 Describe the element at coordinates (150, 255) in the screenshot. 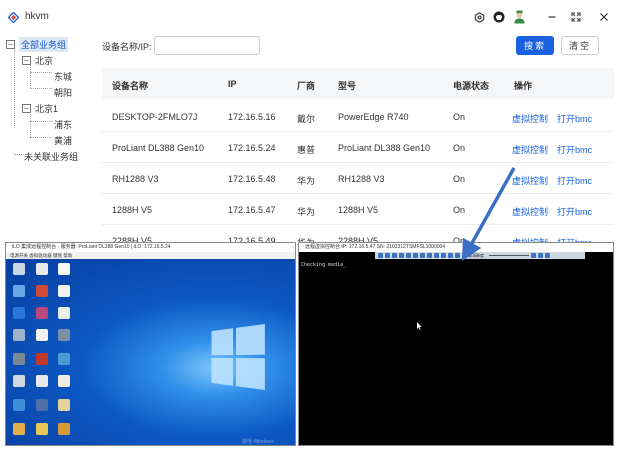

I see `remote-window-menu: 电源开关 虚拟驱动器 键盘 帮助` at that location.